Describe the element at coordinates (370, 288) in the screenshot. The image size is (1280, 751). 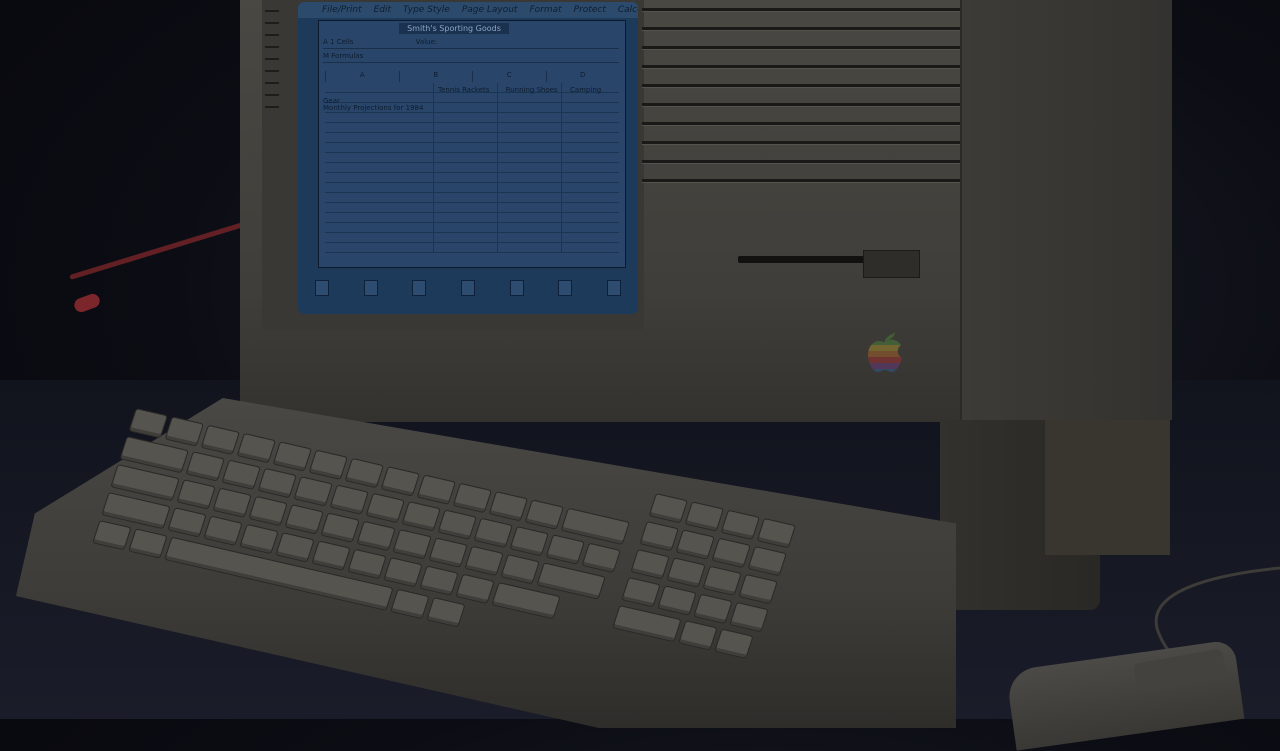
I see `calculator-icon` at that location.